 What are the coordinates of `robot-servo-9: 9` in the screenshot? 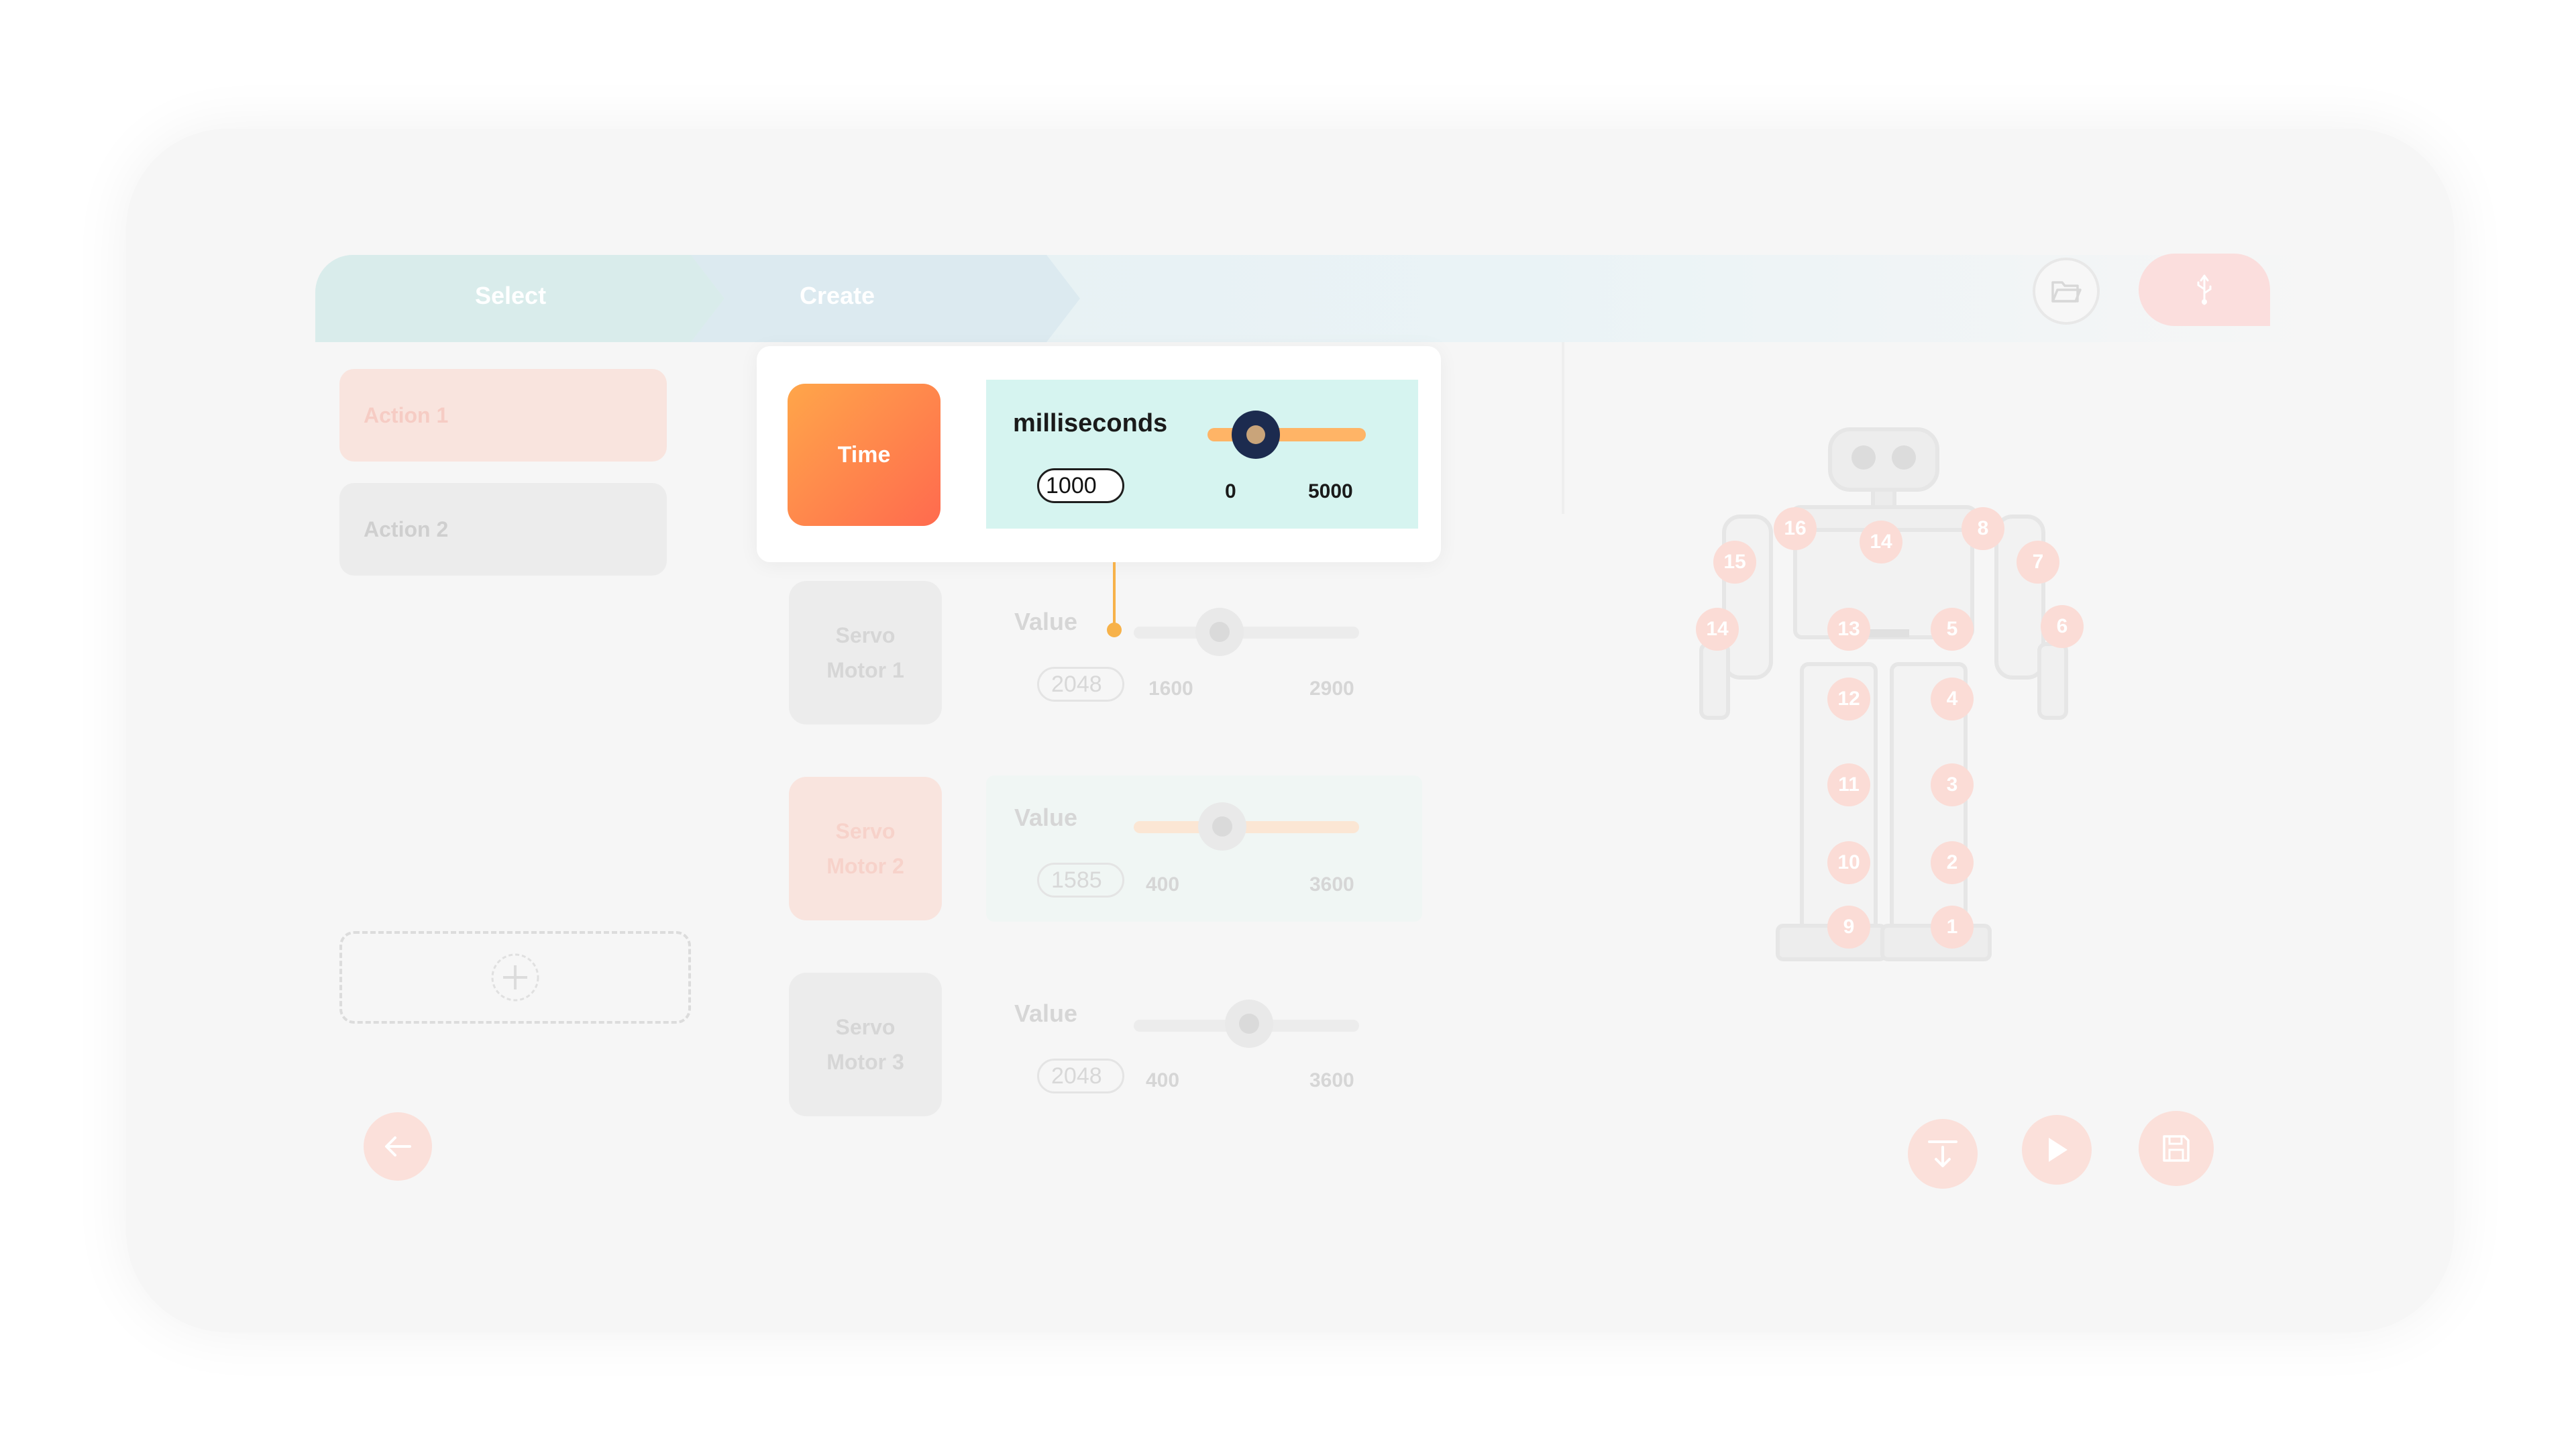 It's located at (1848, 927).